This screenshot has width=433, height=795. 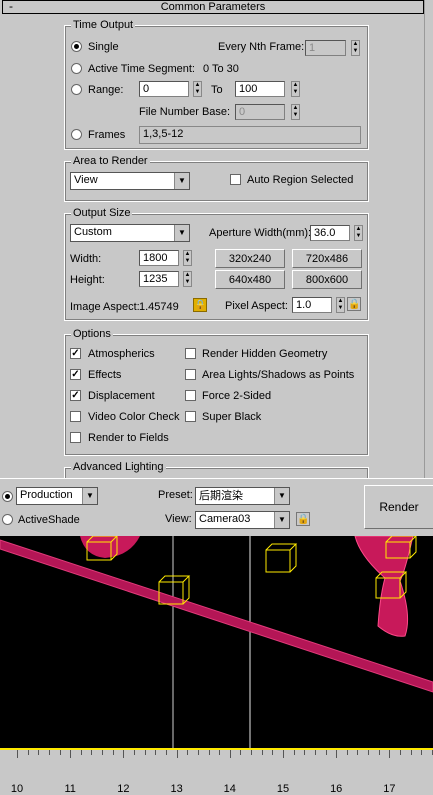 What do you see at coordinates (340, 305) in the screenshot?
I see `pixel-aspect-spinner: ▲ ▼` at bounding box center [340, 305].